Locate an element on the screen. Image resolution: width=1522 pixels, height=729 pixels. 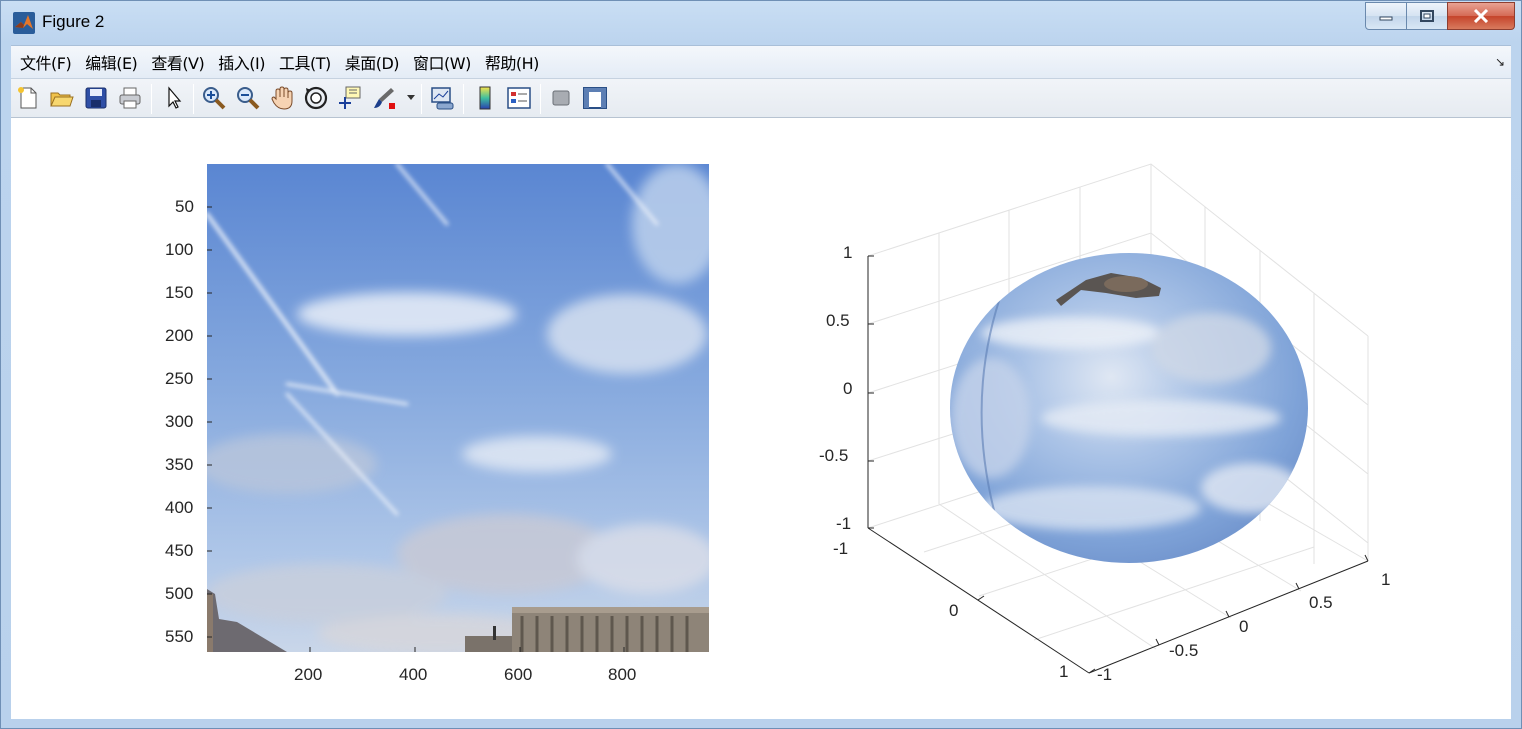
menu-desktop: 桌面(D) is located at coordinates (374, 62).